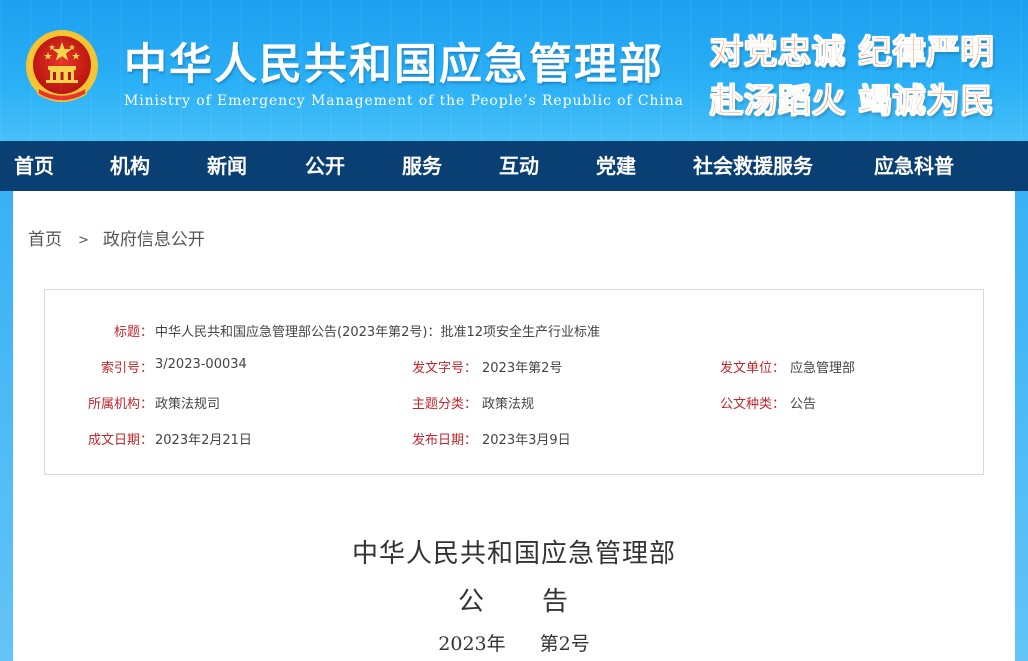 This screenshot has width=1028, height=661. What do you see at coordinates (325, 166) in the screenshot?
I see `nav-item-disclosure: 公开` at bounding box center [325, 166].